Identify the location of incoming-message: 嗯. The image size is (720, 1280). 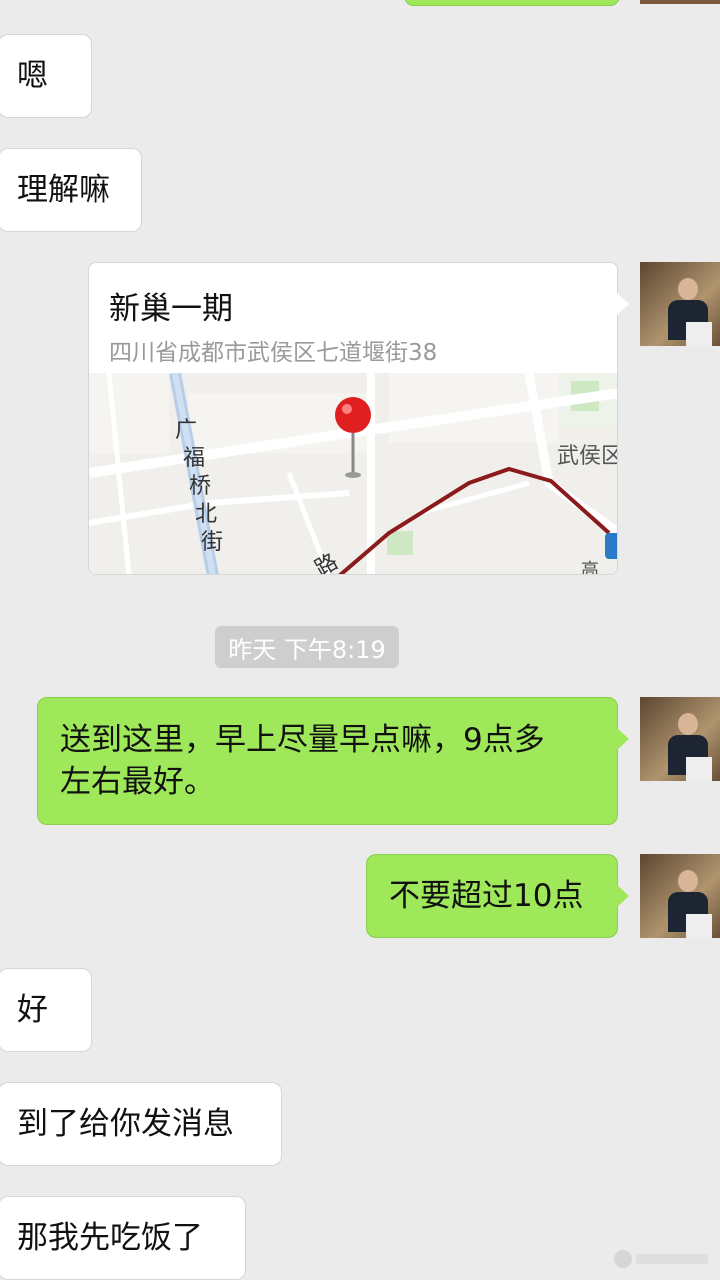
(46, 76).